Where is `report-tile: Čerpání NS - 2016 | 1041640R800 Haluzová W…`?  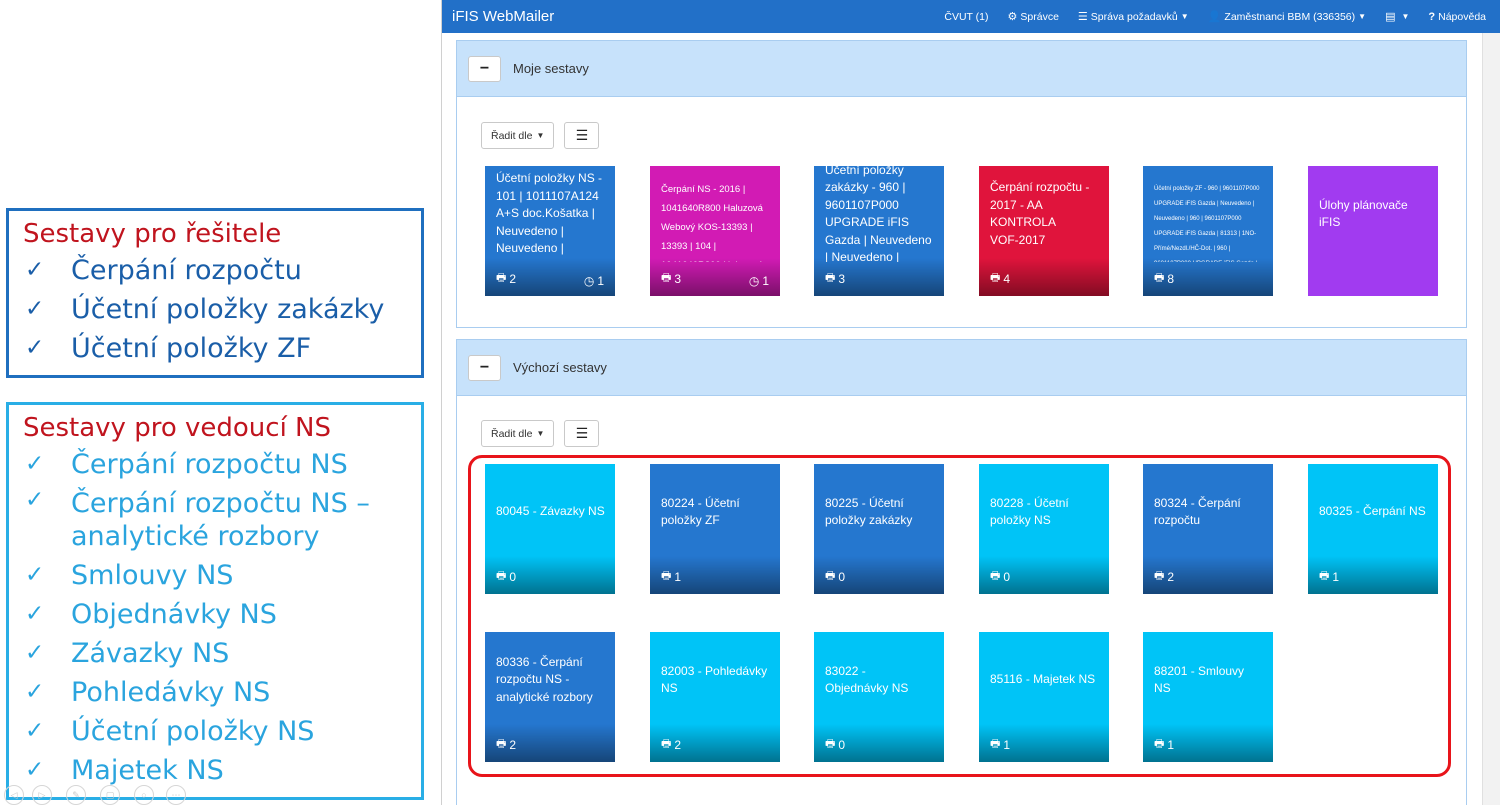
report-tile: Čerpání NS - 2016 | 1041640R800 Haluzová W… is located at coordinates (715, 231).